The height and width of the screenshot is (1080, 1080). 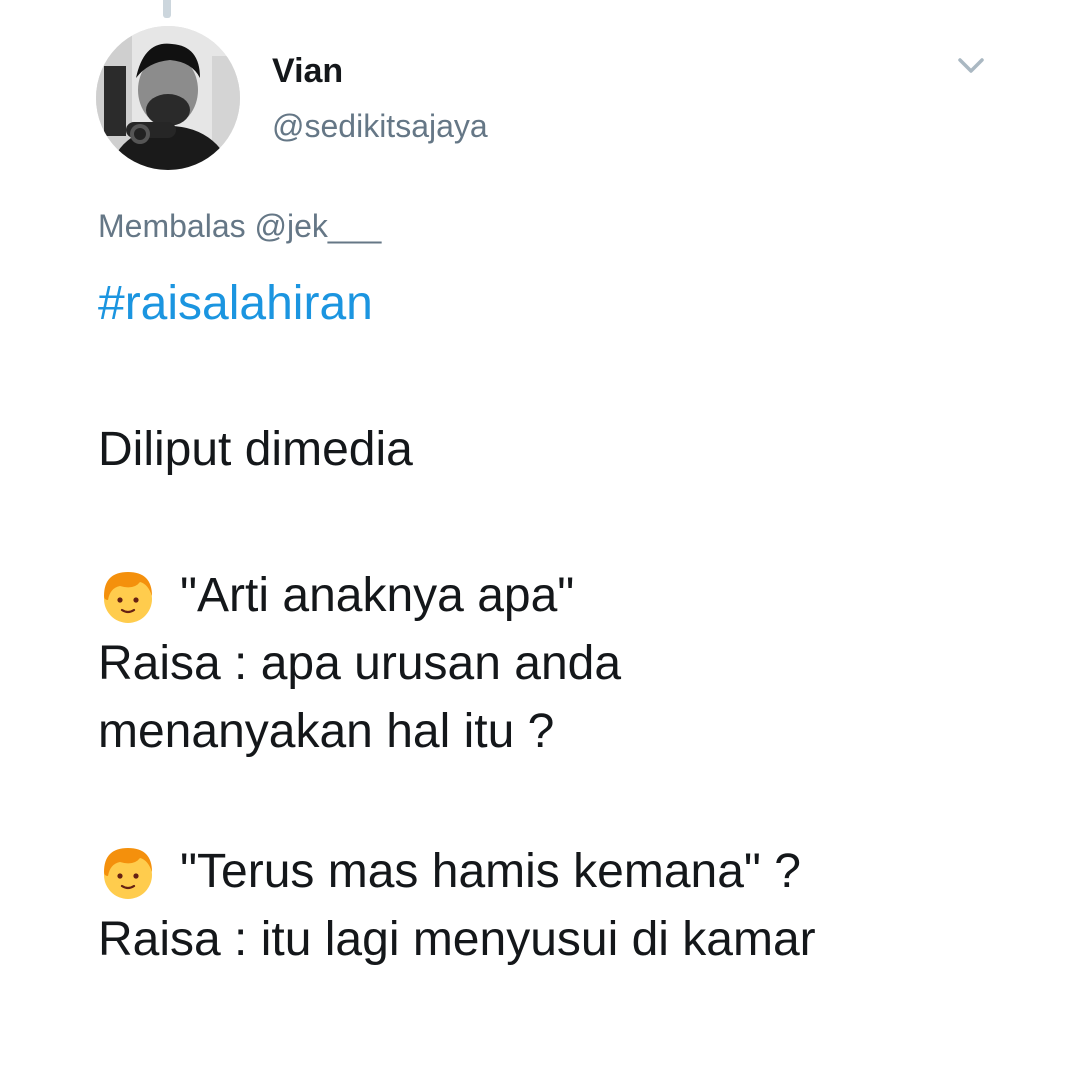 What do you see at coordinates (380, 126) in the screenshot?
I see `user-handle: @sedikitsajaya` at bounding box center [380, 126].